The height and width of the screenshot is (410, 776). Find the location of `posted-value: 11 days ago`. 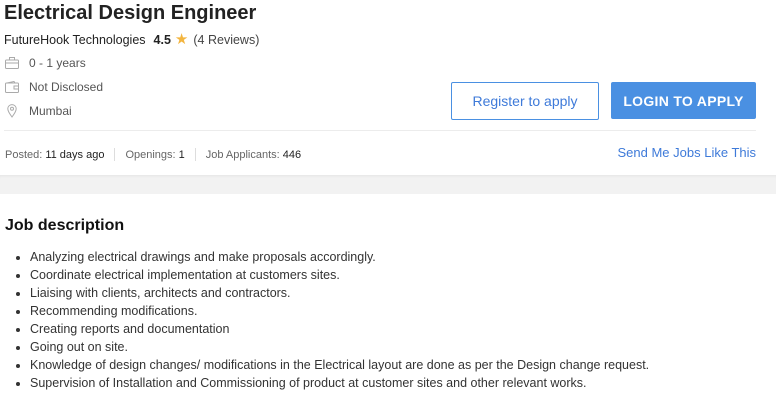

posted-value: 11 days ago is located at coordinates (75, 154).